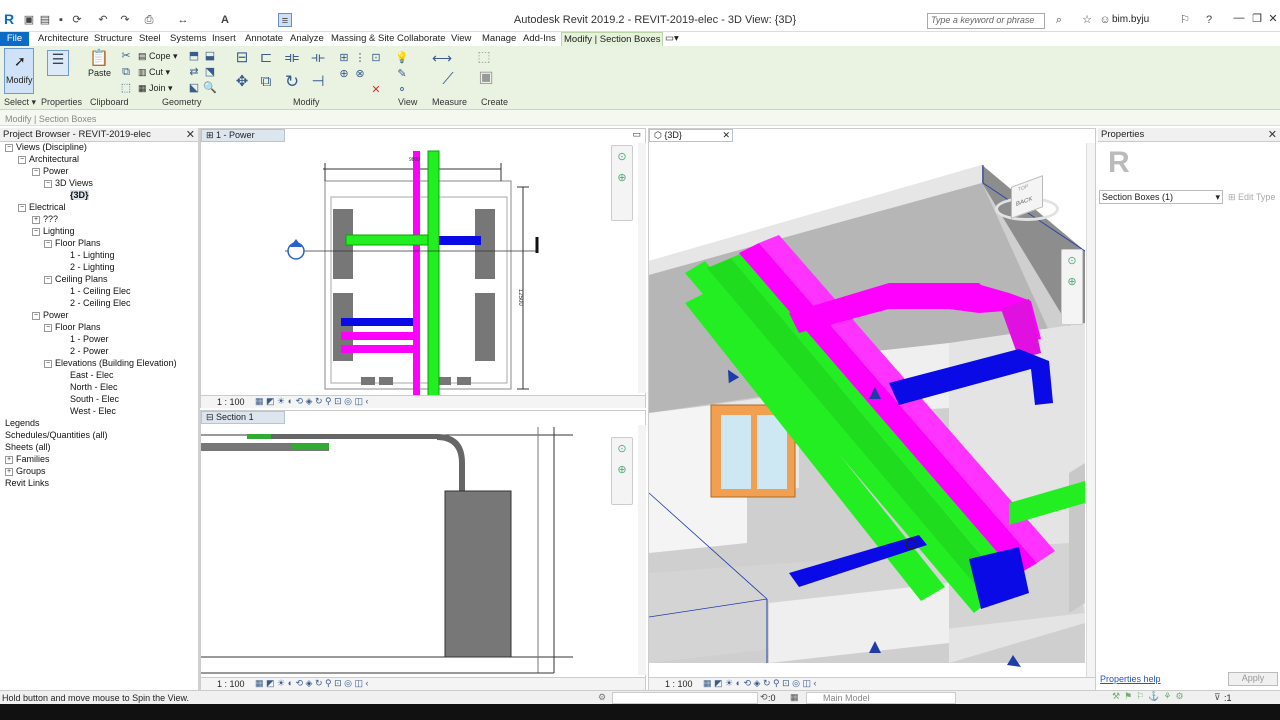 The width and height of the screenshot is (1280, 720). Describe the element at coordinates (612, 39) in the screenshot. I see `tab-modify-section-boxes: Modify | Section Boxes` at that location.